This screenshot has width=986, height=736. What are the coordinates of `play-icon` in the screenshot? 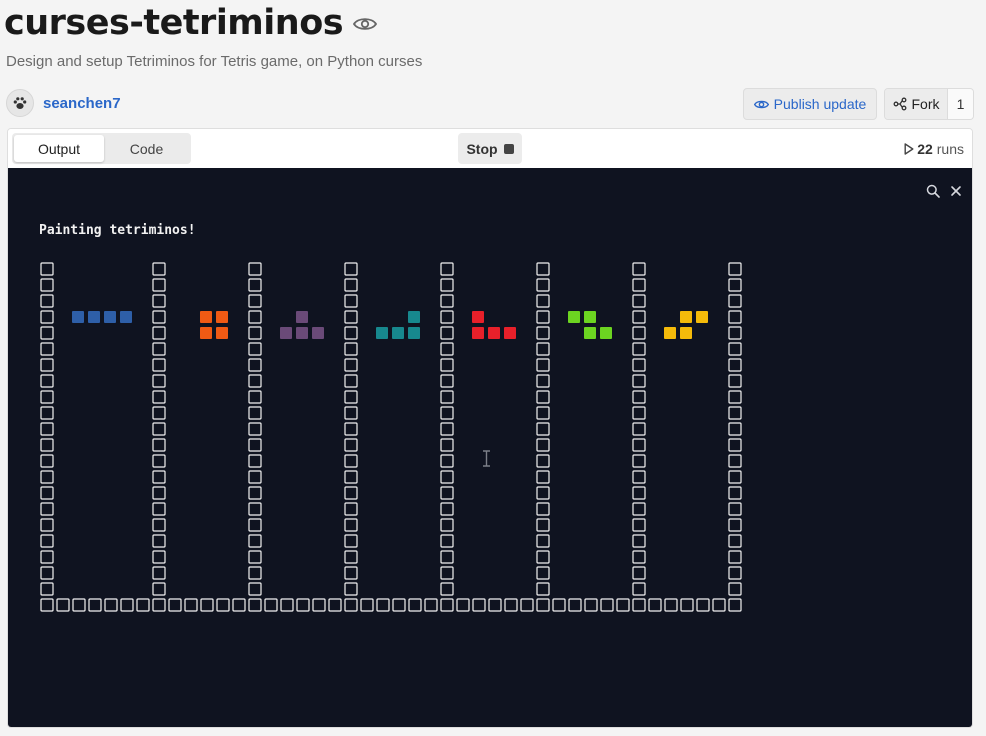 It's located at (909, 148).